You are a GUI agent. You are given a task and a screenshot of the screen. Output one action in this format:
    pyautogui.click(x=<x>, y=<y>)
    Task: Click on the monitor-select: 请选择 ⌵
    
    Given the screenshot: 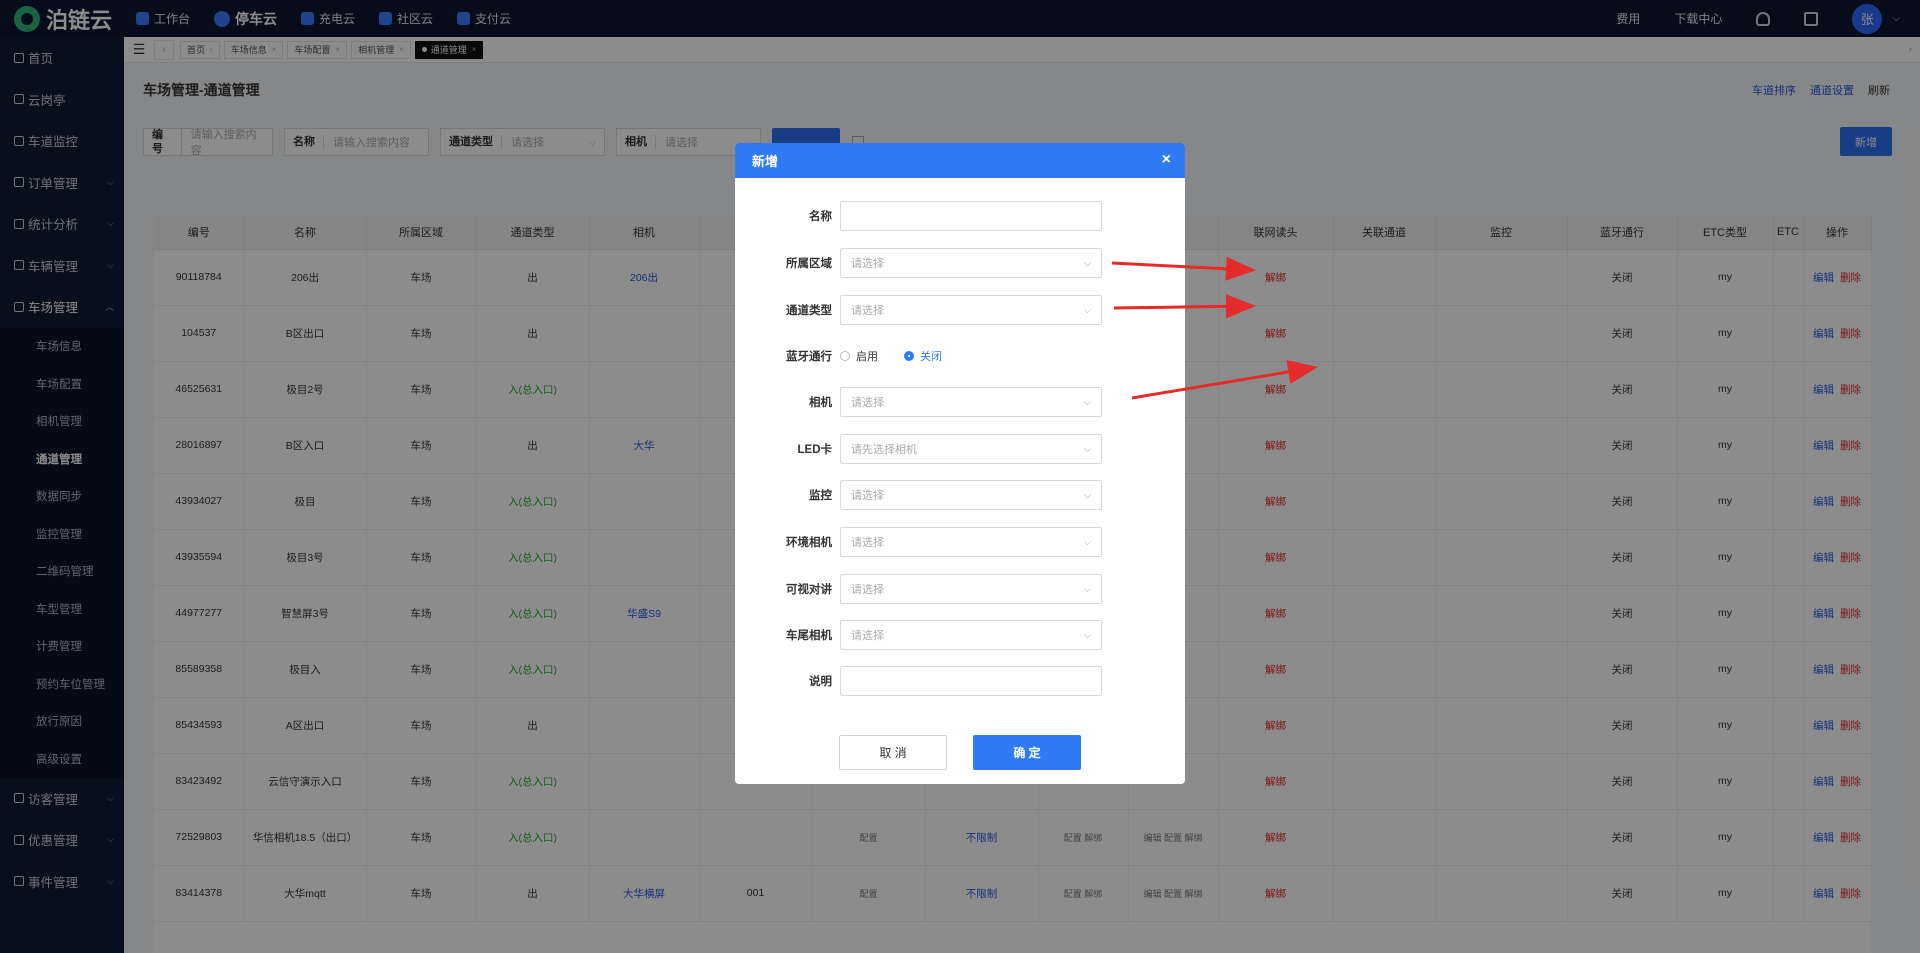 What is the action you would take?
    pyautogui.click(x=971, y=495)
    